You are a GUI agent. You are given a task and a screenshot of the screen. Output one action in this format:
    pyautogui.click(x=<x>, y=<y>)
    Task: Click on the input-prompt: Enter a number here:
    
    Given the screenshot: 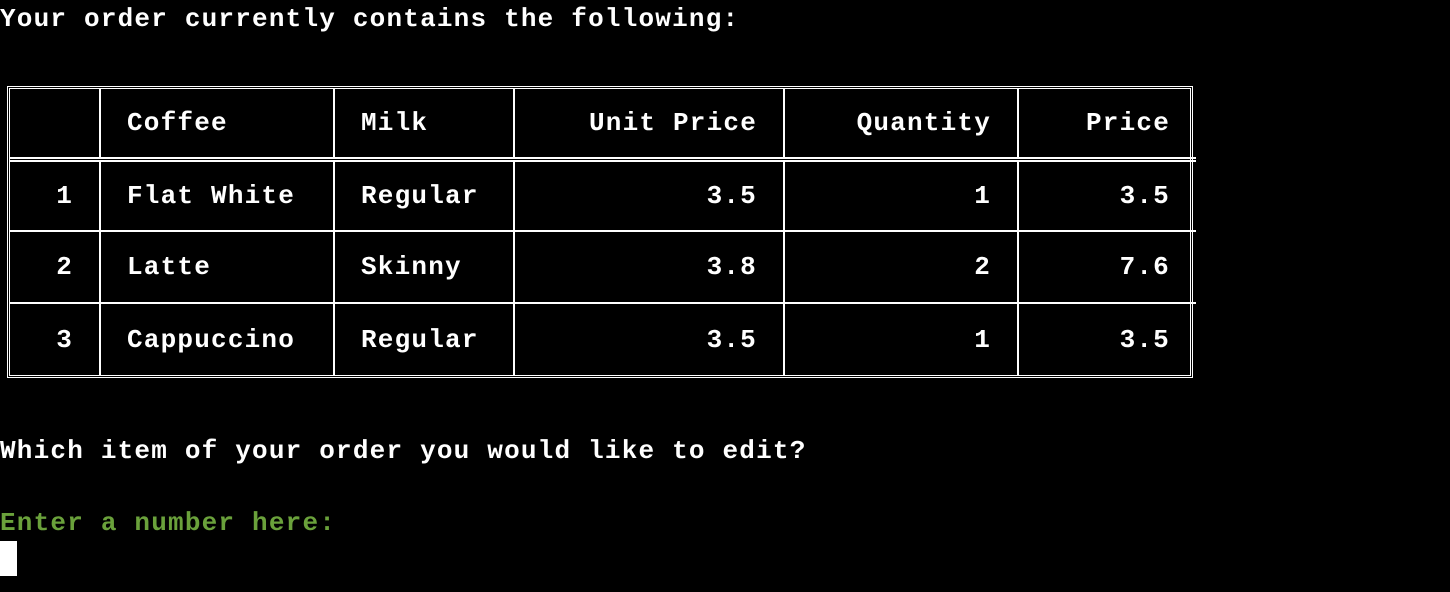 What is the action you would take?
    pyautogui.click(x=168, y=523)
    